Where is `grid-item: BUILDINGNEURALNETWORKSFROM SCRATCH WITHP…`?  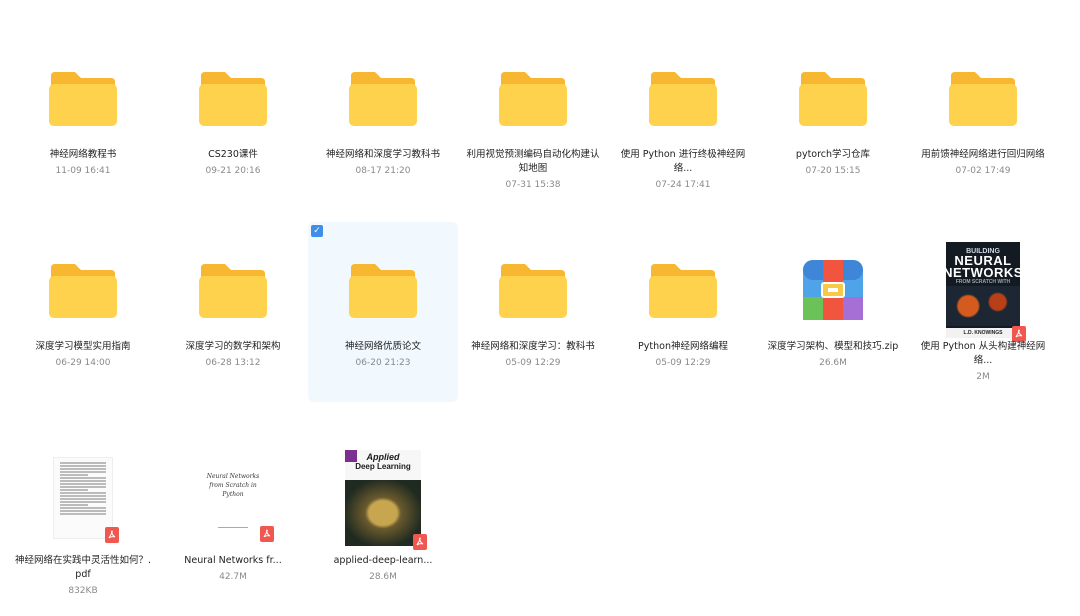
grid-item: BUILDINGNEURALNETWORKSFROM SCRATCH WITHP… is located at coordinates (983, 312).